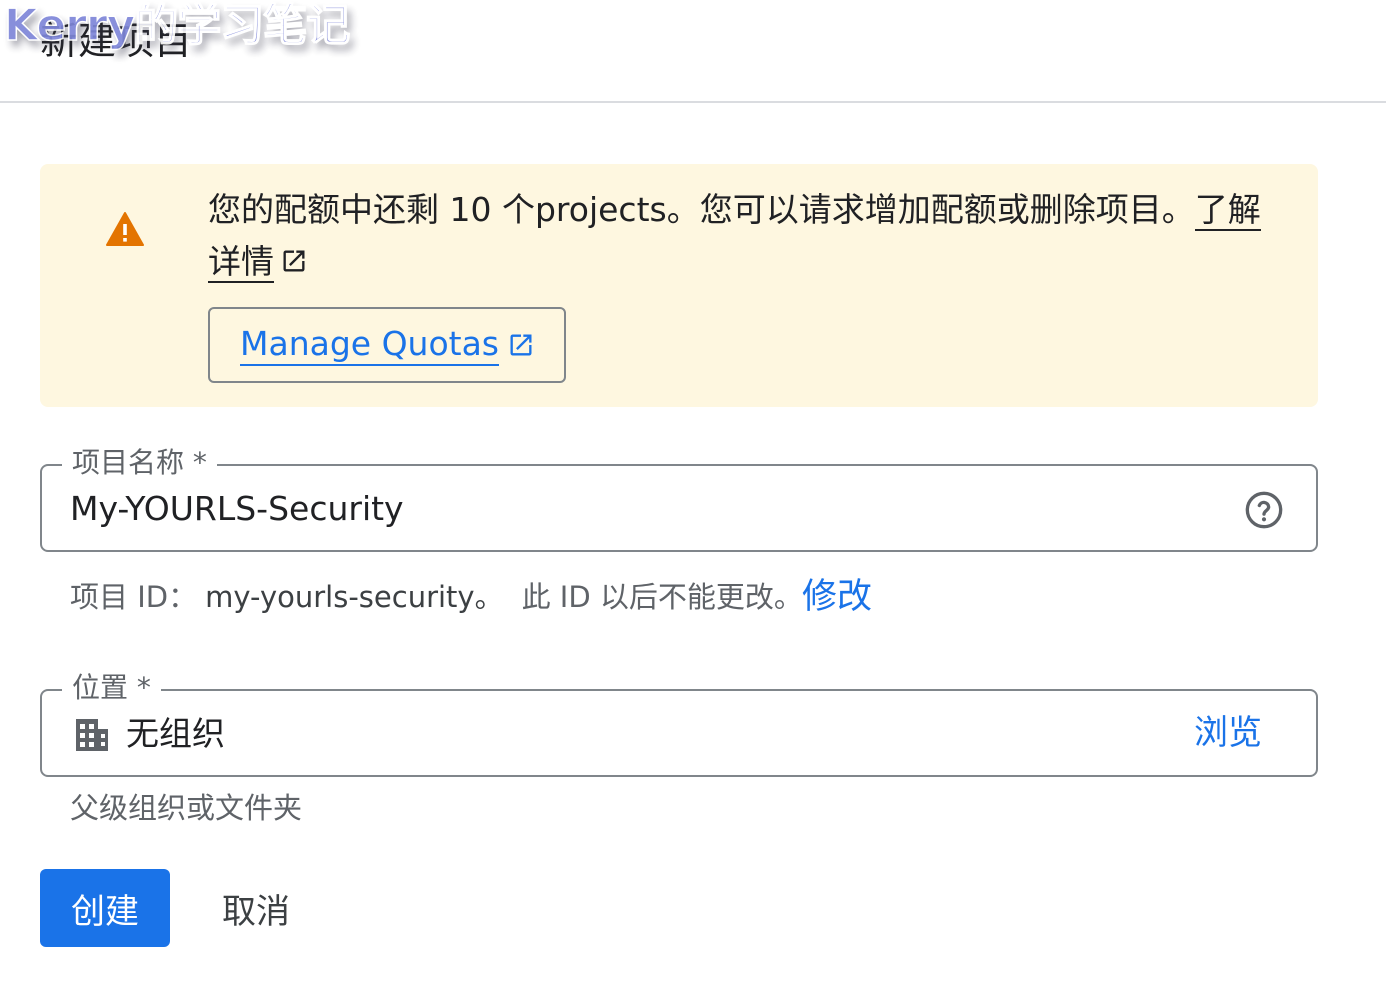  I want to click on location-label: 位置 *, so click(111, 688).